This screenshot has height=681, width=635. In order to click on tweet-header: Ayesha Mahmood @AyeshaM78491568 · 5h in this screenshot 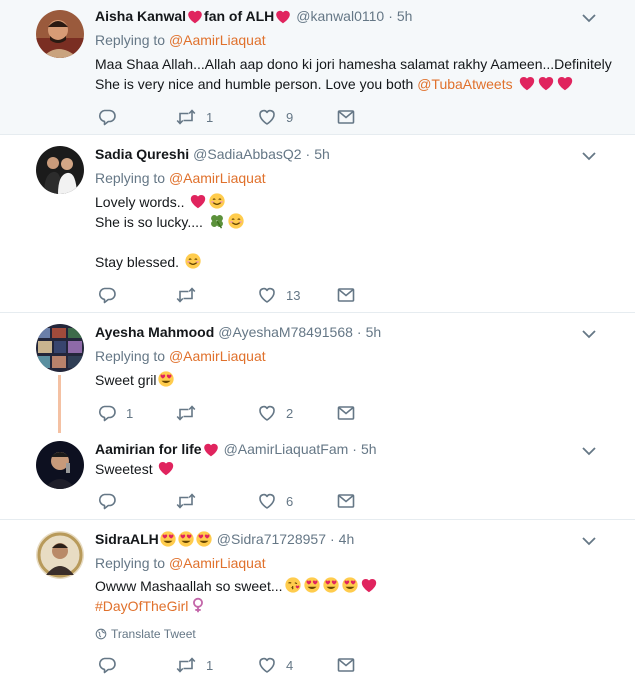, I will do `click(238, 332)`.